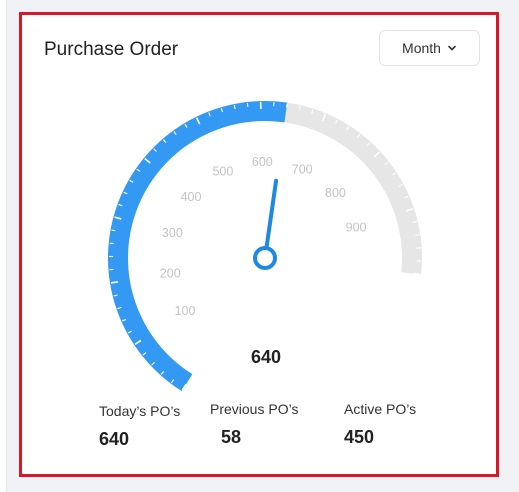 This screenshot has width=519, height=492. I want to click on gauge-needle, so click(271, 213).